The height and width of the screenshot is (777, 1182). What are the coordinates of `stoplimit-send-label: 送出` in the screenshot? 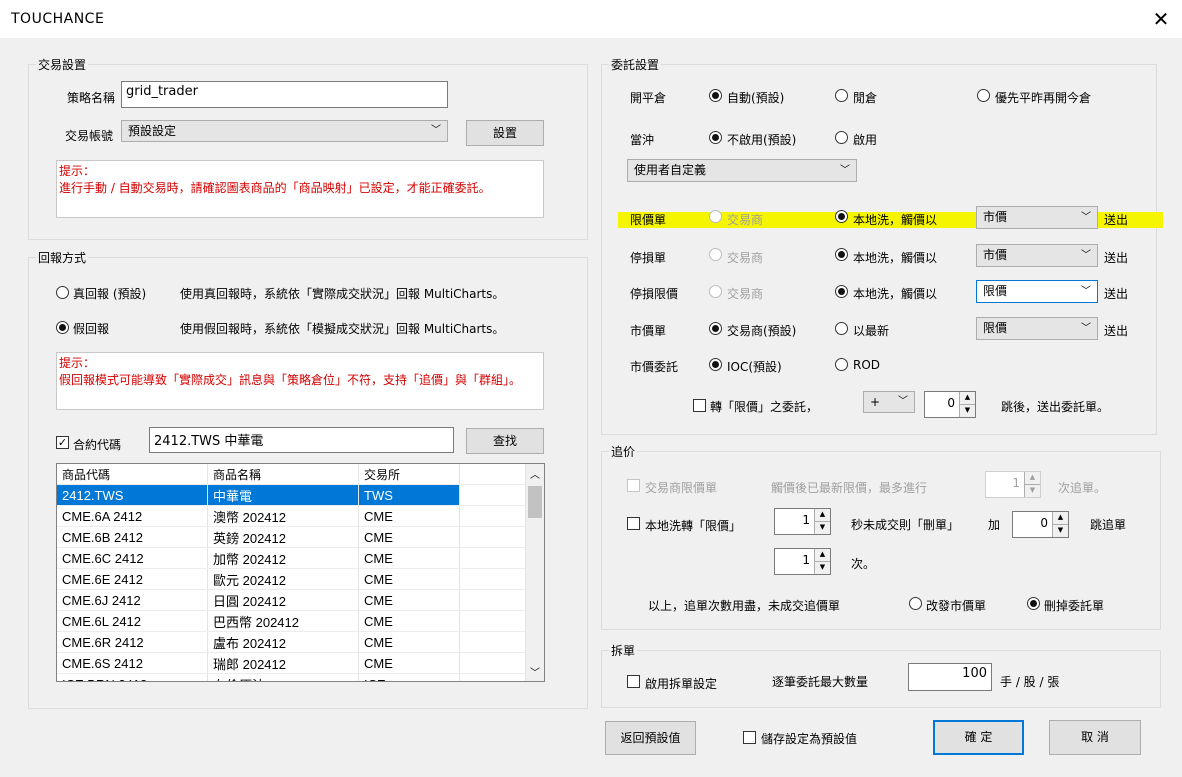 It's located at (1116, 294).